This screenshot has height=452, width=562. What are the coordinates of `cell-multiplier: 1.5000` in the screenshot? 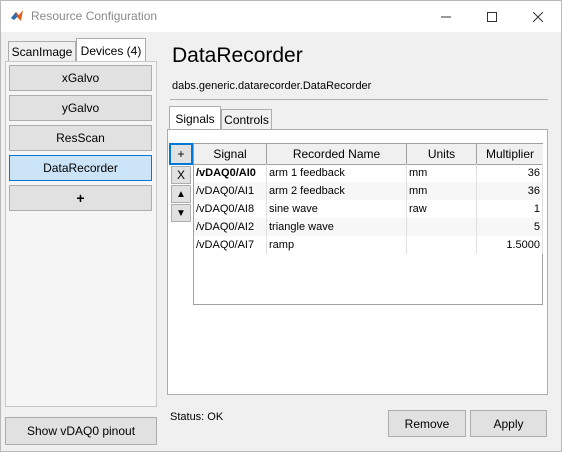 It's located at (510, 245).